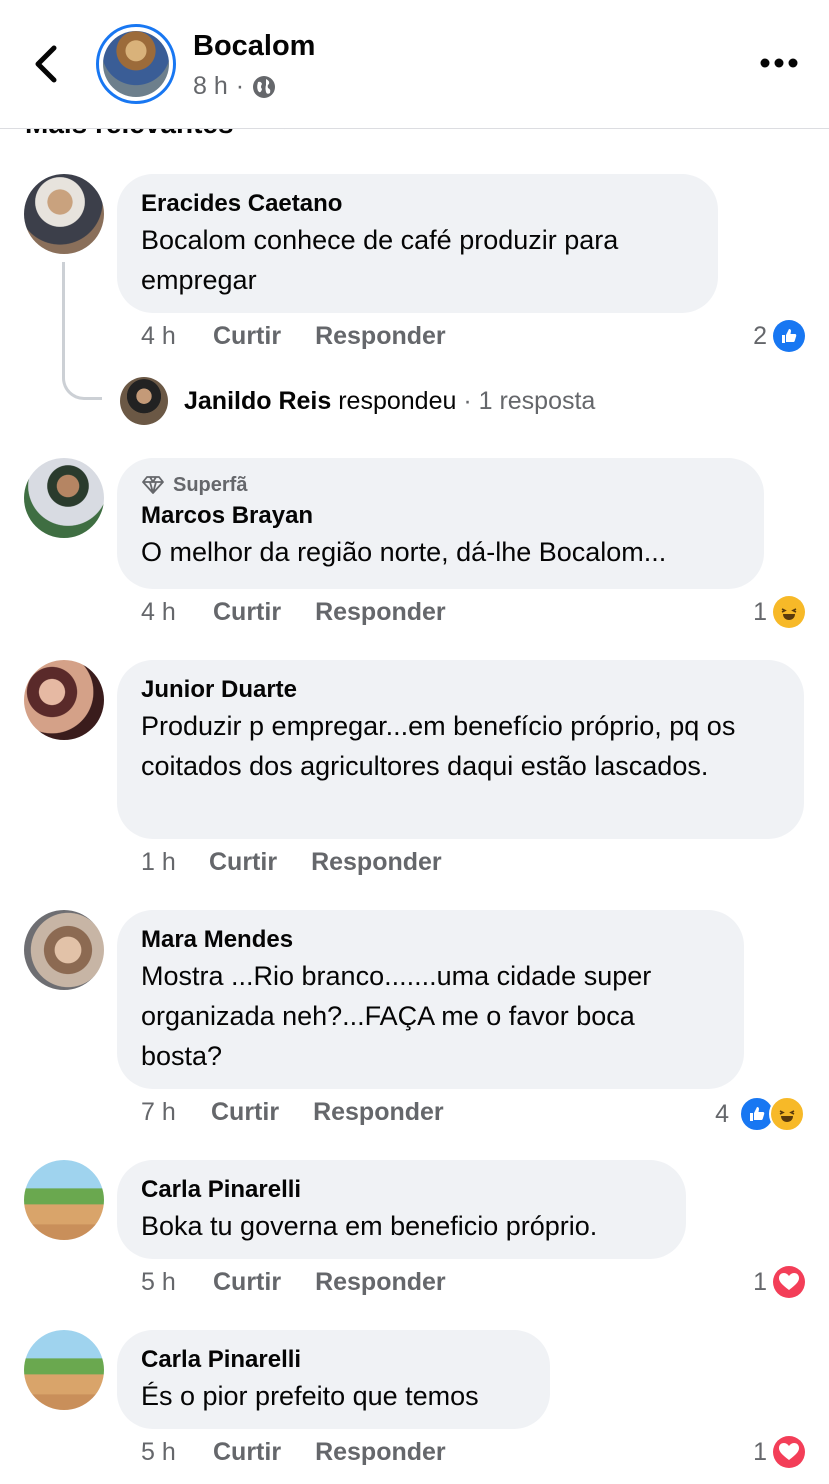  Describe the element at coordinates (158, 862) in the screenshot. I see `comment-time: 1 h` at that location.